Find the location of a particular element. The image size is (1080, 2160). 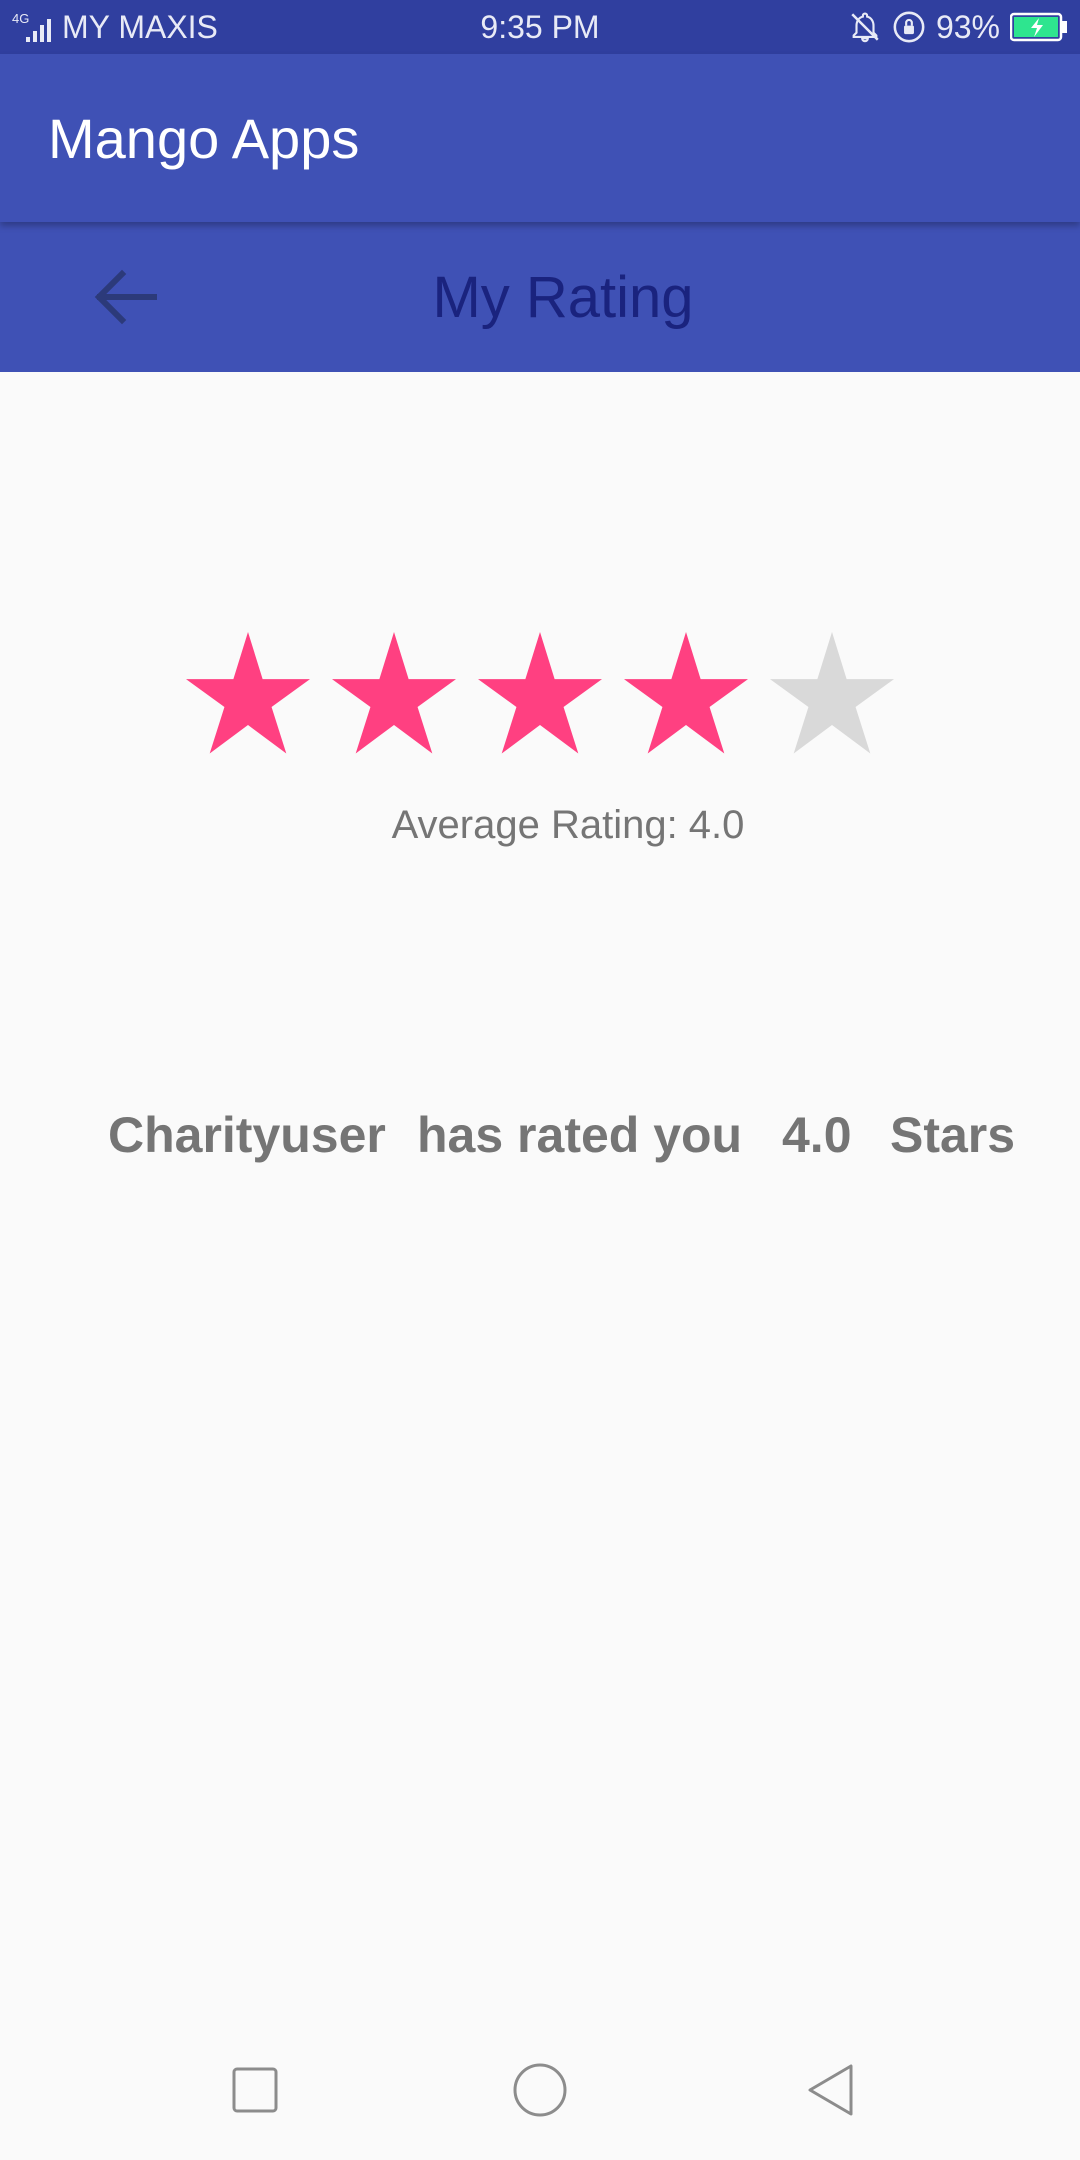

battery-percent: 93% is located at coordinates (967, 26).